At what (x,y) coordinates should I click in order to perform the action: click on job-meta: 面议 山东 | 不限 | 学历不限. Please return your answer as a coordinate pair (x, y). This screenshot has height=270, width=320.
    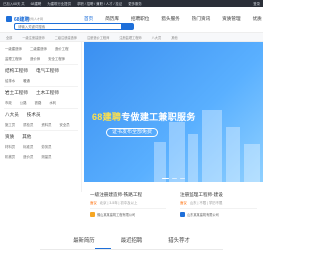
    Looking at the image, I should click on (201, 202).